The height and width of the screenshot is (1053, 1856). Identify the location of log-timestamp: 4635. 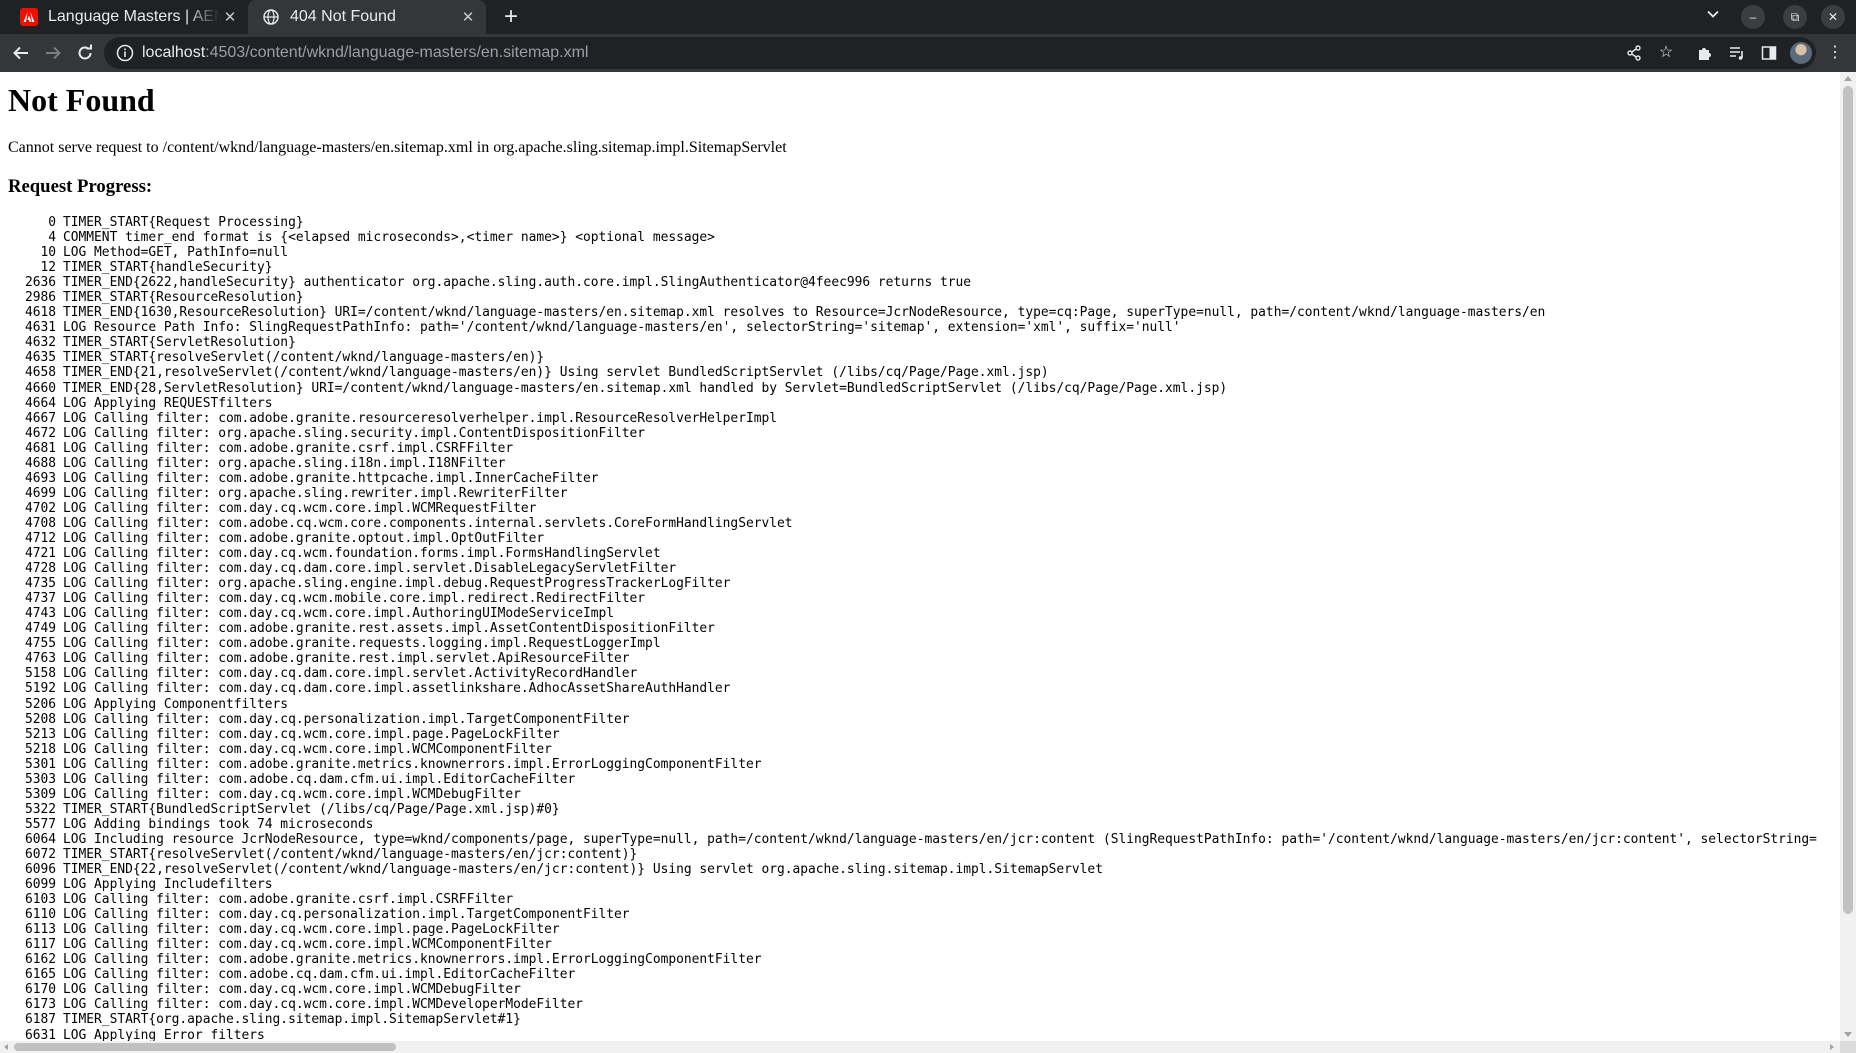
(40, 358).